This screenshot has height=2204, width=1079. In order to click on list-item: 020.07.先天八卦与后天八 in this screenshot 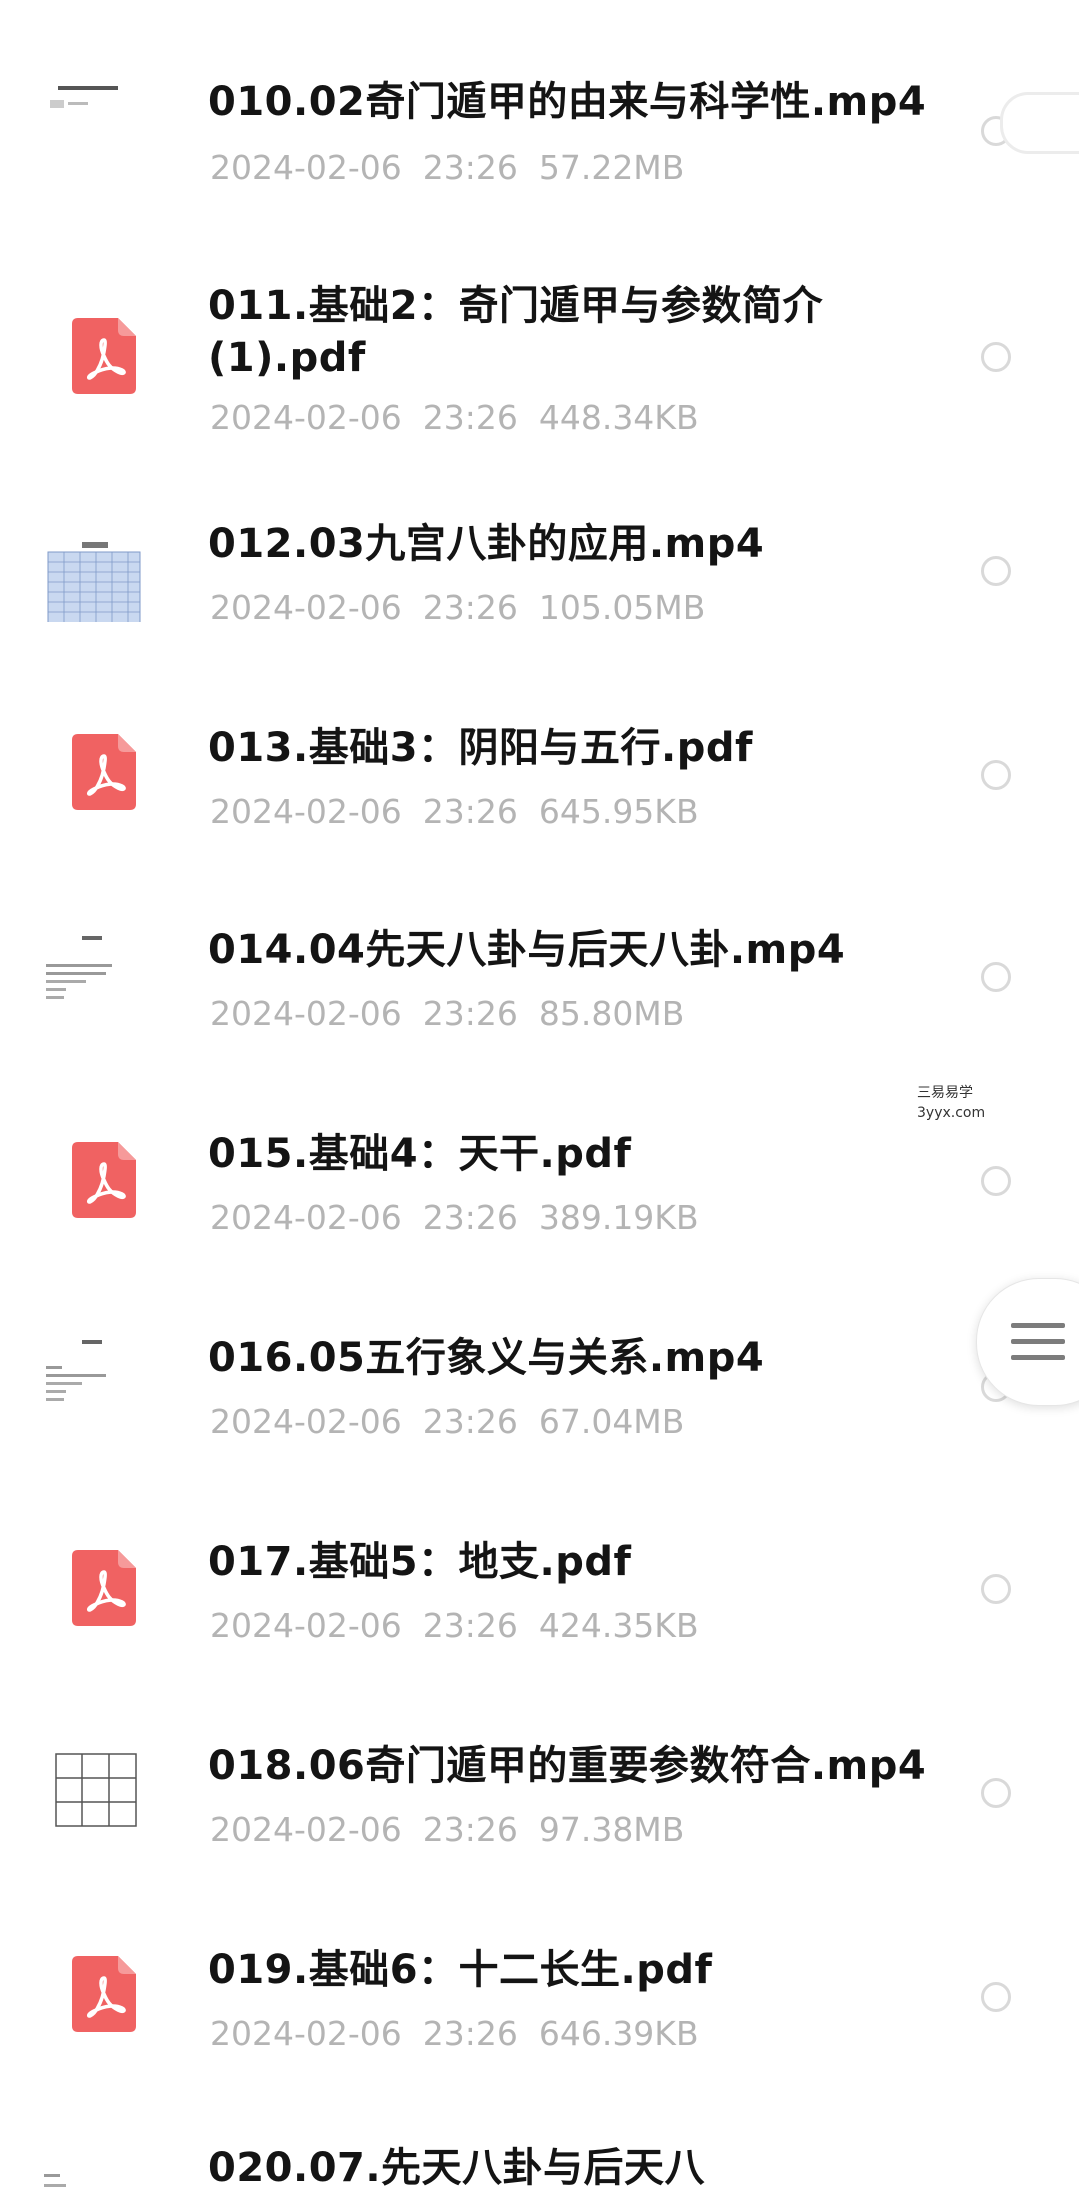, I will do `click(539, 2152)`.